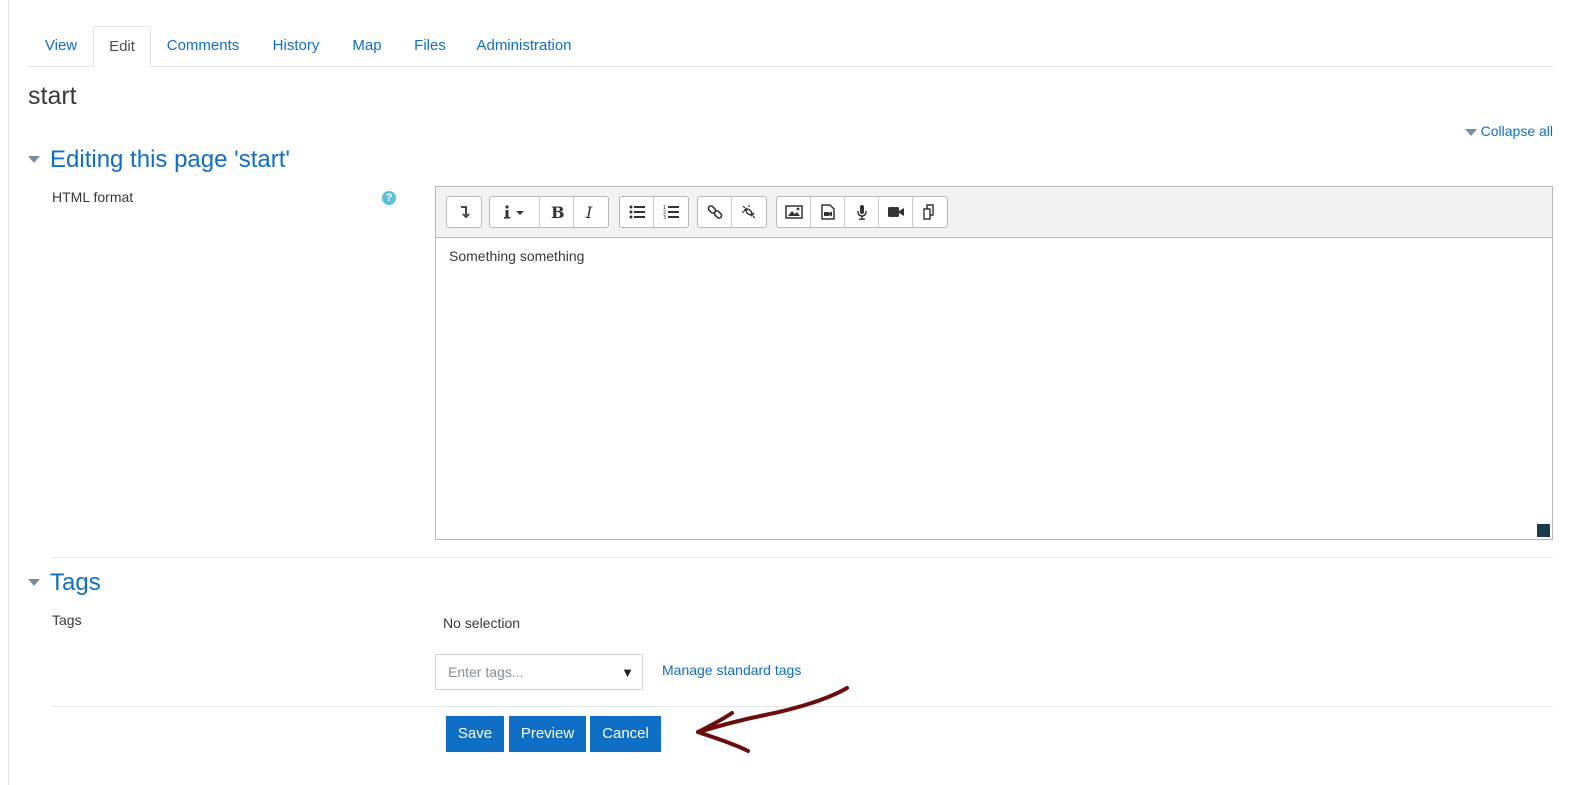 This screenshot has height=785, width=1596. I want to click on tags-selection-status: No selection, so click(482, 623).